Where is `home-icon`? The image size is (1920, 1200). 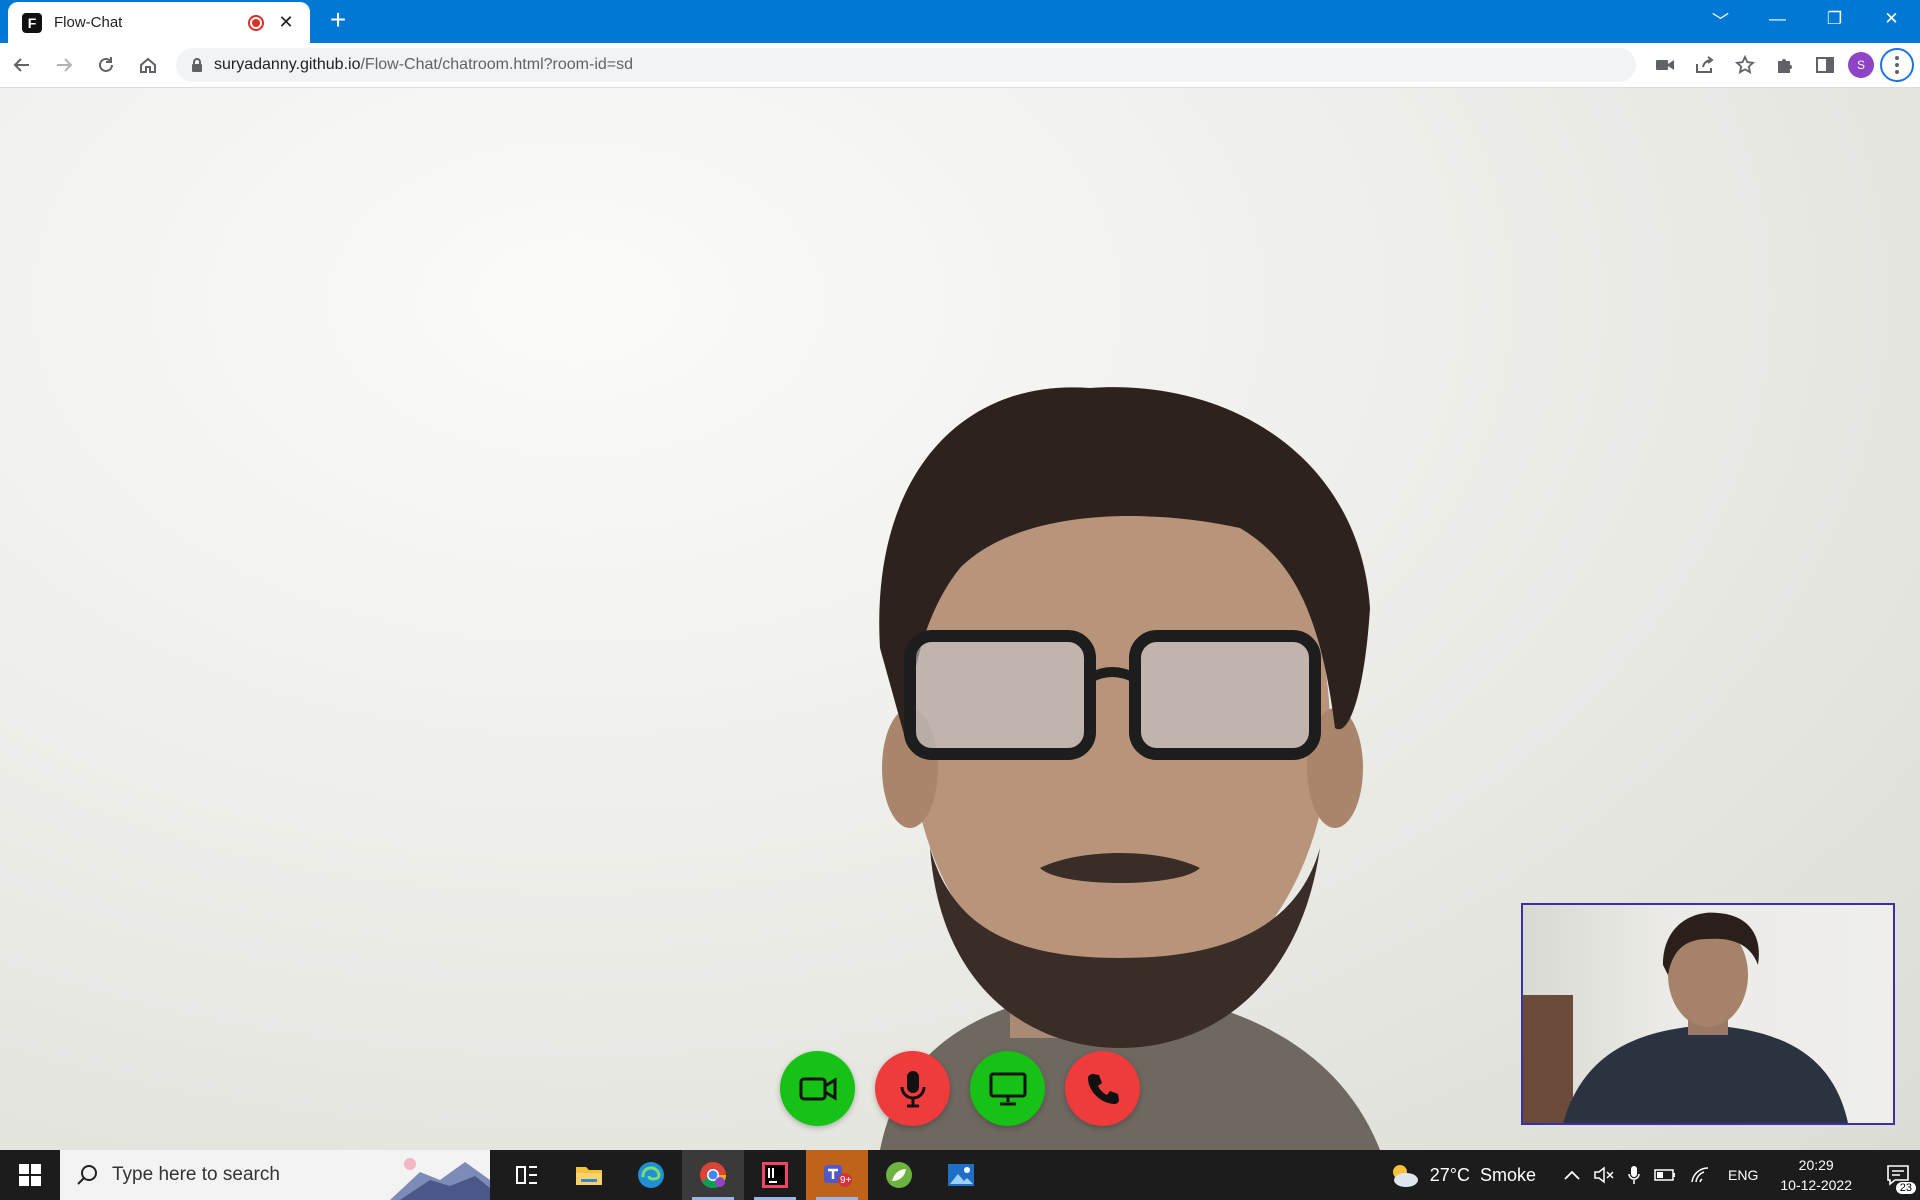
home-icon is located at coordinates (148, 65).